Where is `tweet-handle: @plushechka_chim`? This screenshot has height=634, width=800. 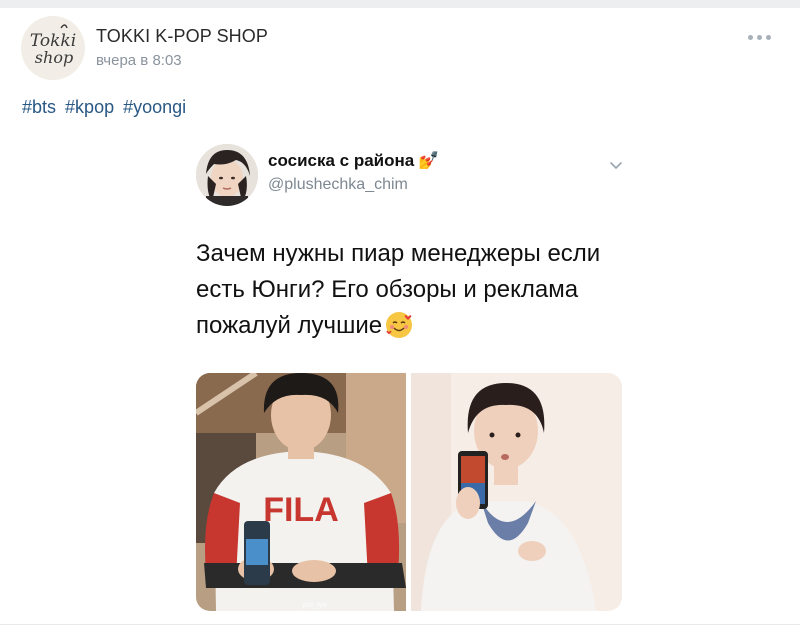 tweet-handle: @plushechka_chim is located at coordinates (338, 185).